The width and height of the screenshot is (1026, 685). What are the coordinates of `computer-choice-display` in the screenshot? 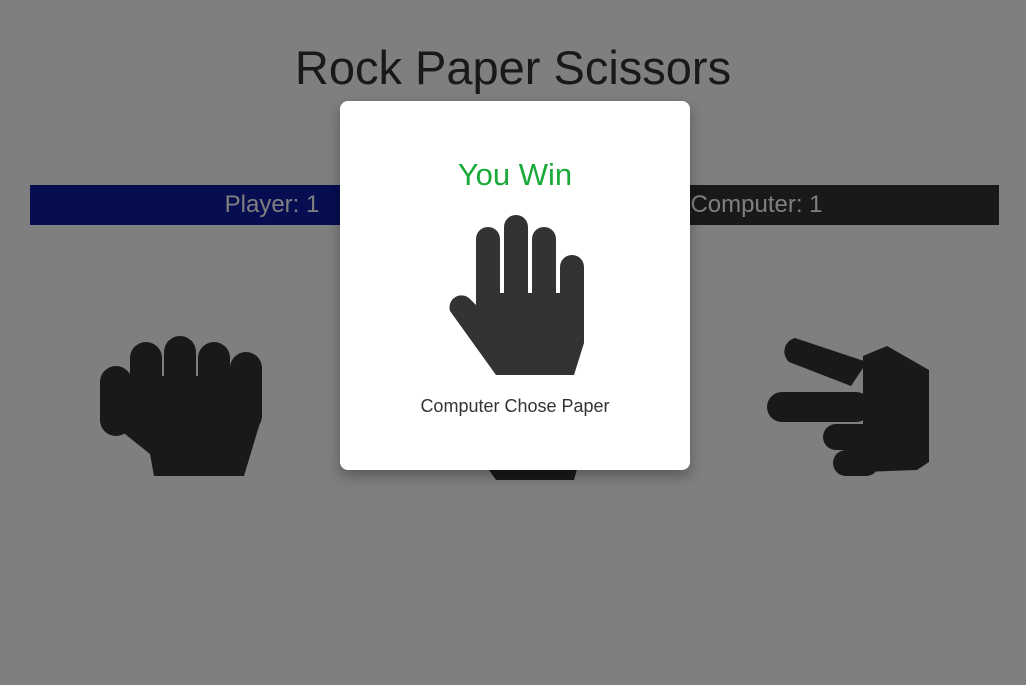 It's located at (516, 295).